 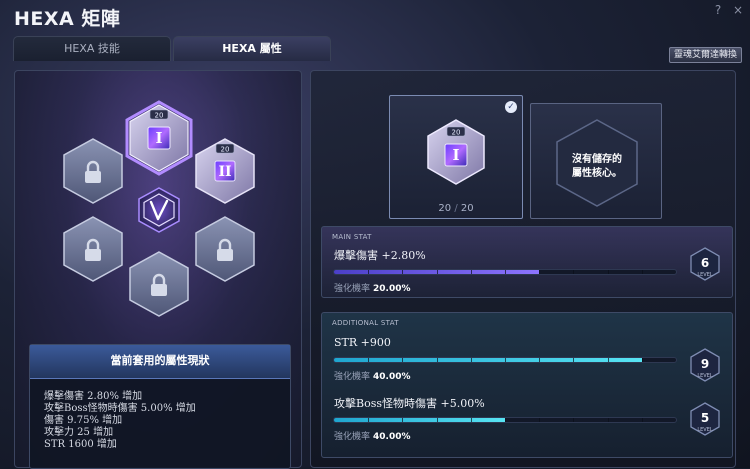 I want to click on level-current: 20, so click(x=445, y=208).